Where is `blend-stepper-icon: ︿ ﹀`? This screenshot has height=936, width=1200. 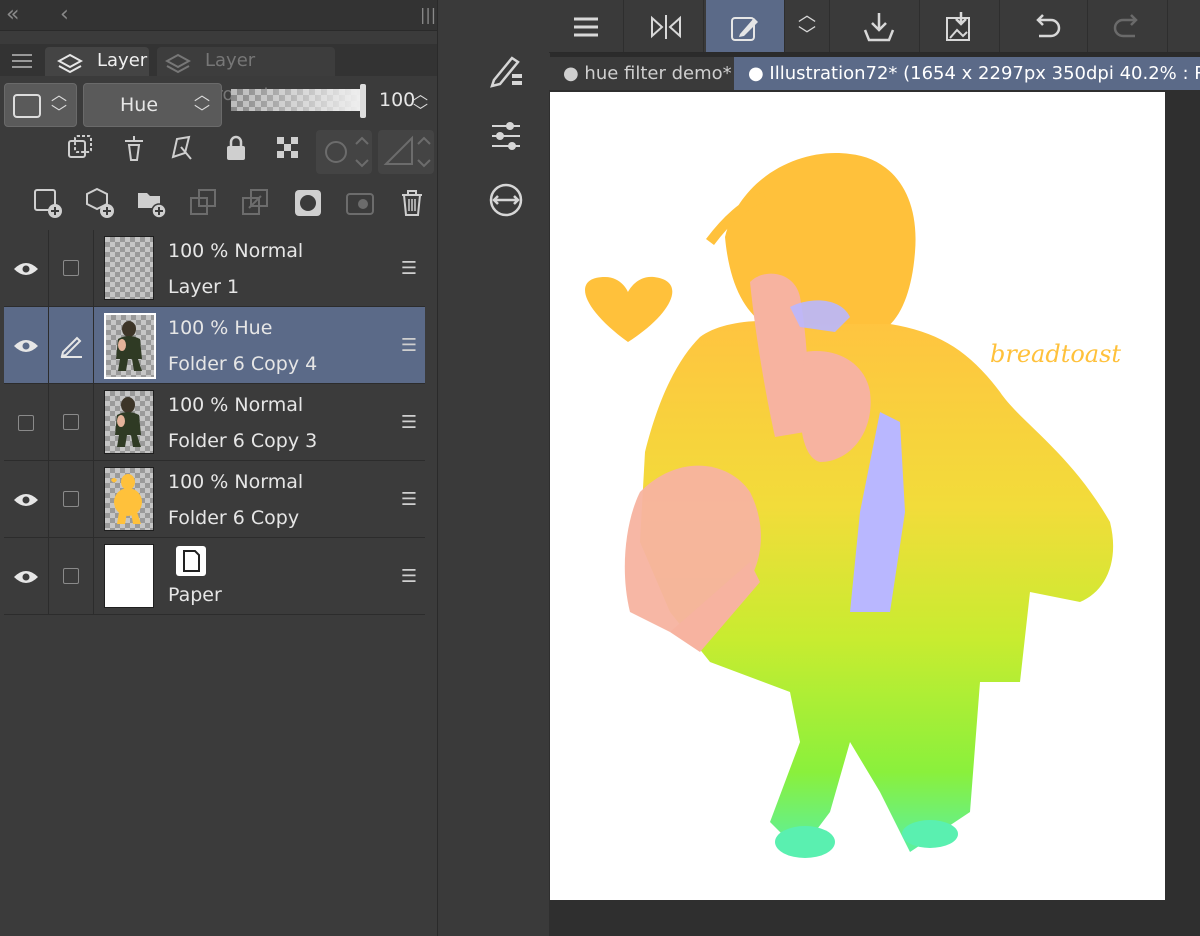
blend-stepper-icon: ︿ ﹀ is located at coordinates (202, 103).